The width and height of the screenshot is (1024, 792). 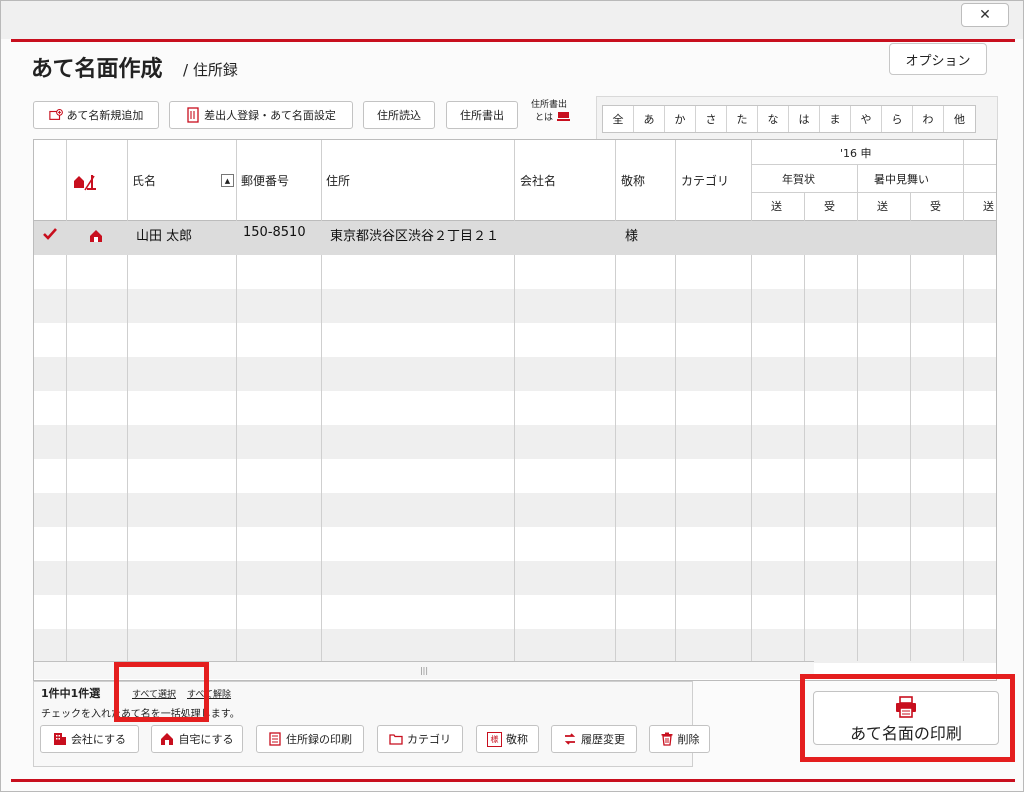 I want to click on to-company-label: 会社にする, so click(x=98, y=739).